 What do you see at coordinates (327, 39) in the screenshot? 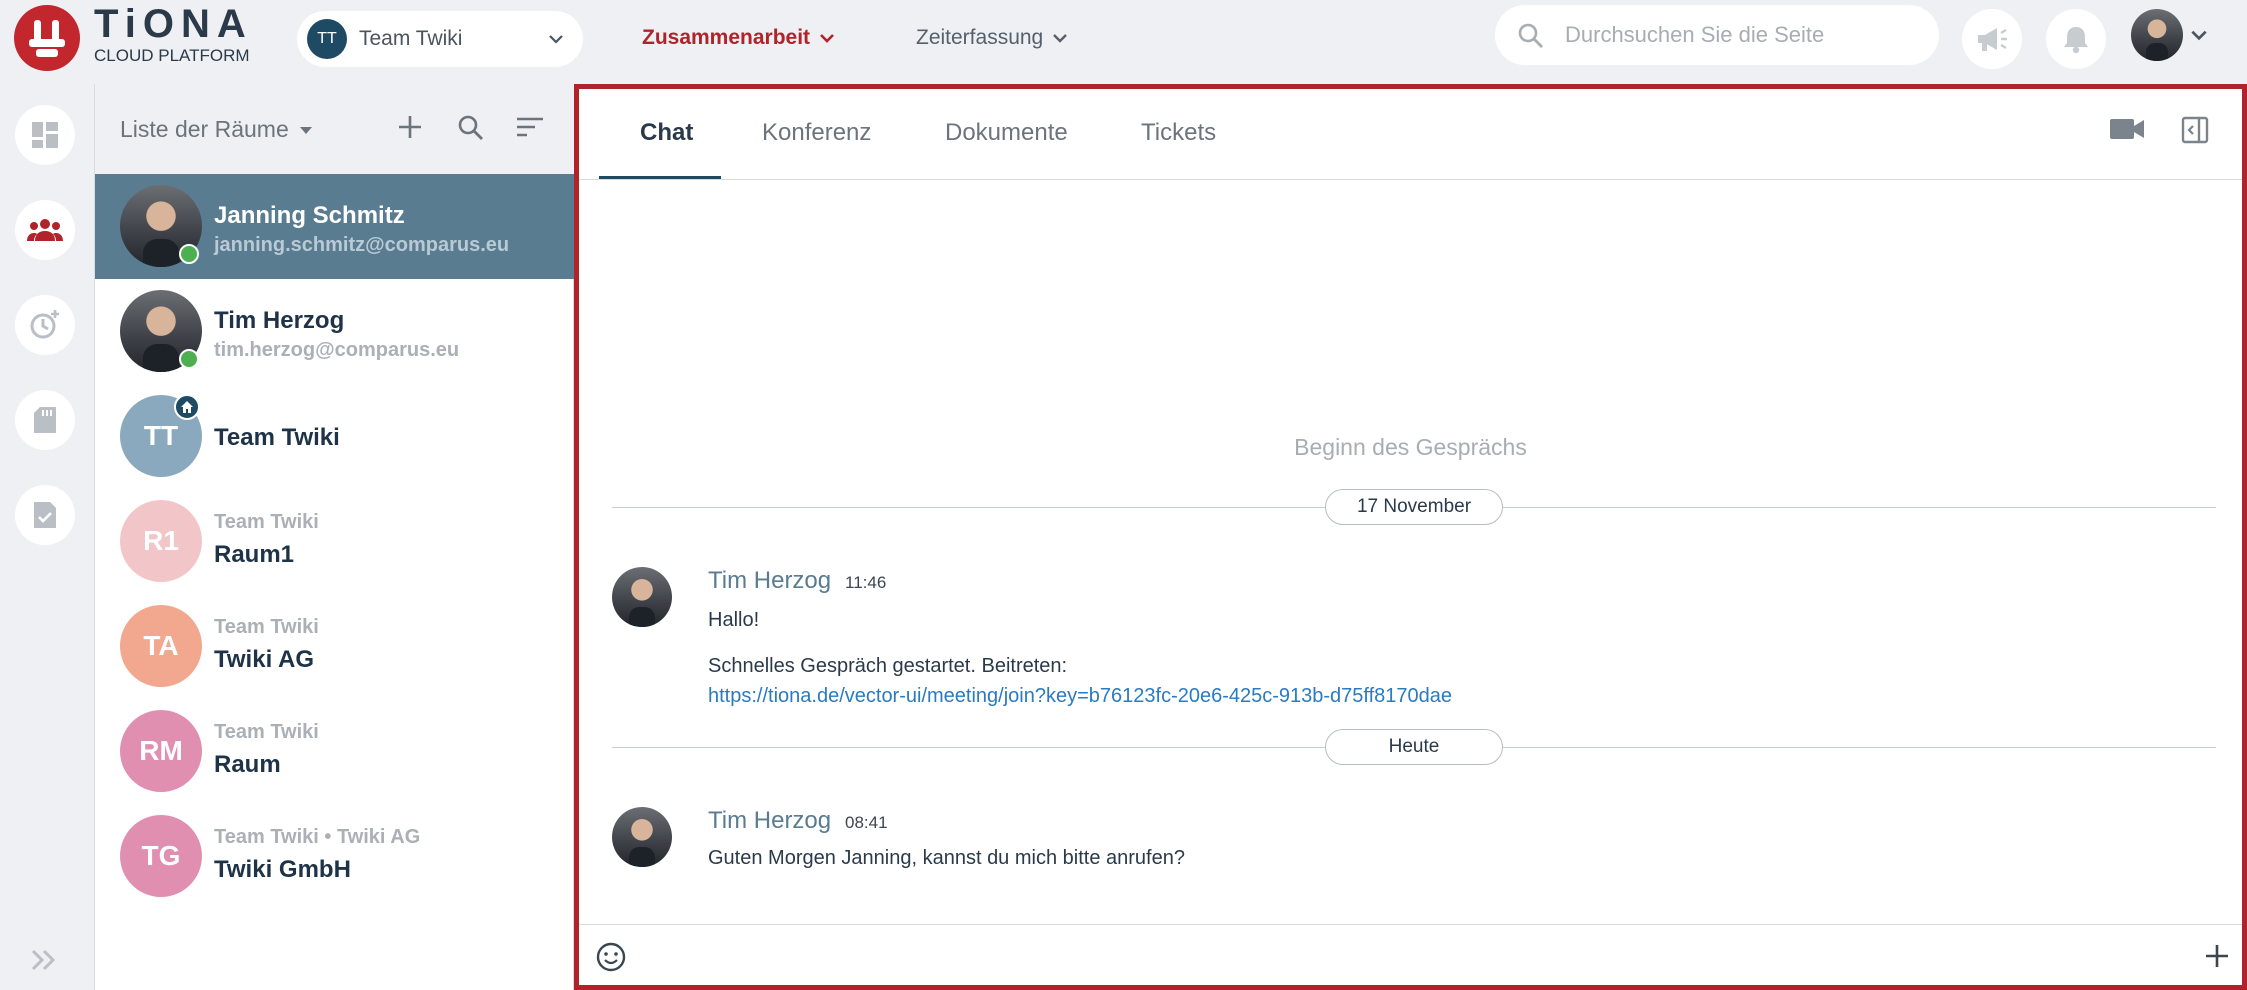
I see `team-avatar: TT` at bounding box center [327, 39].